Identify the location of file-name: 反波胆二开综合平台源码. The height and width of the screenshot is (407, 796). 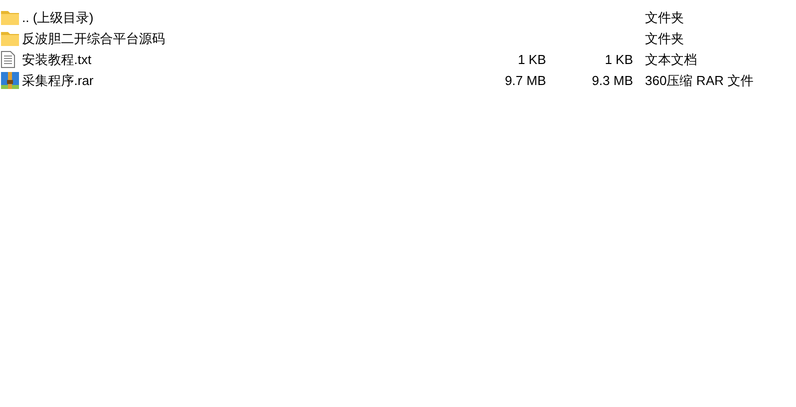
(232, 38).